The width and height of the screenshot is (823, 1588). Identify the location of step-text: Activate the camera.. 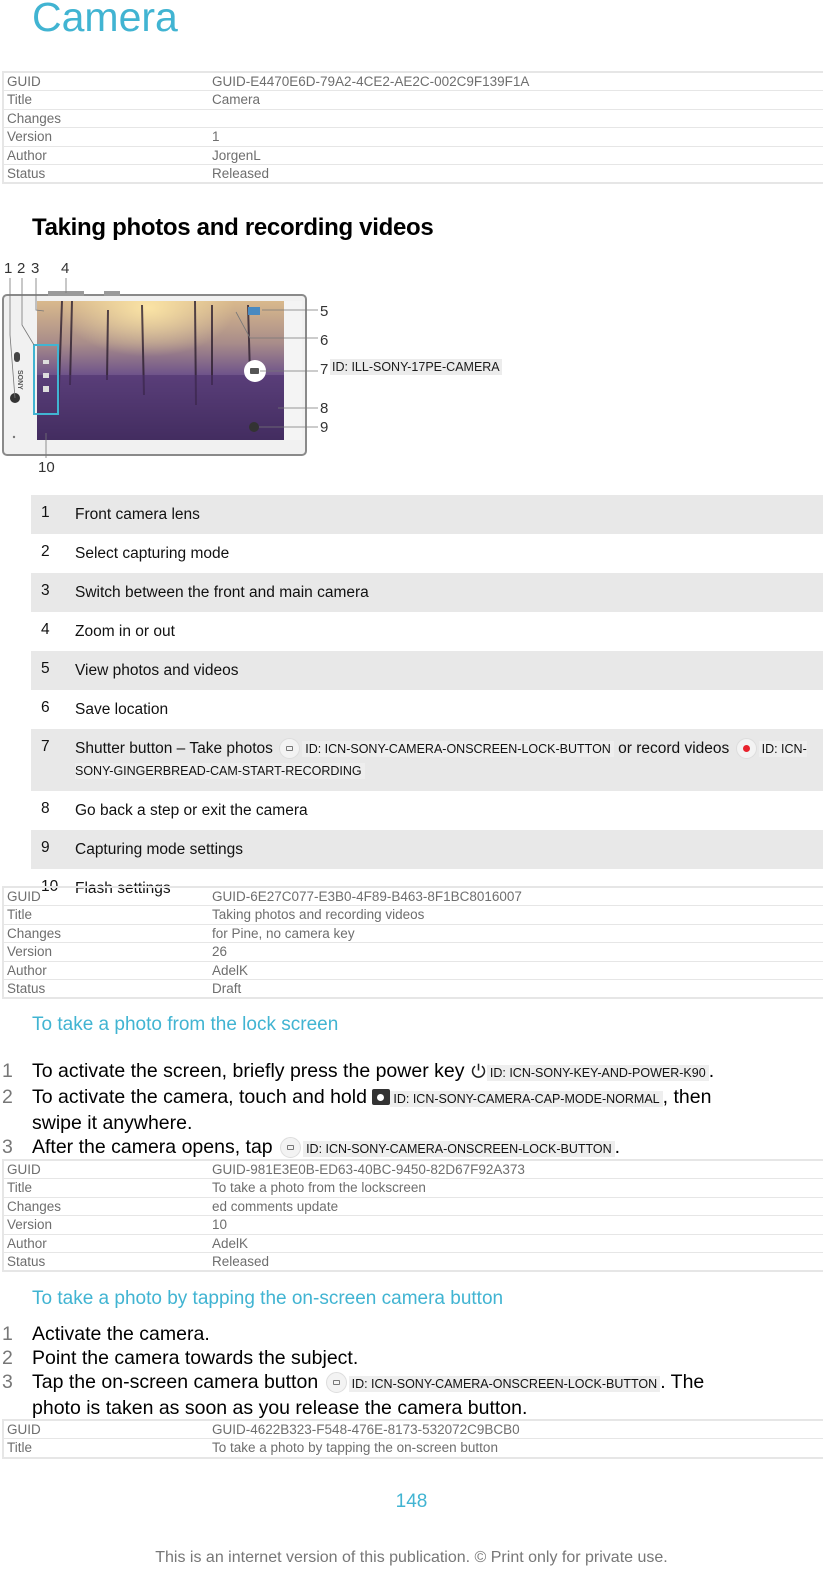
(121, 1334).